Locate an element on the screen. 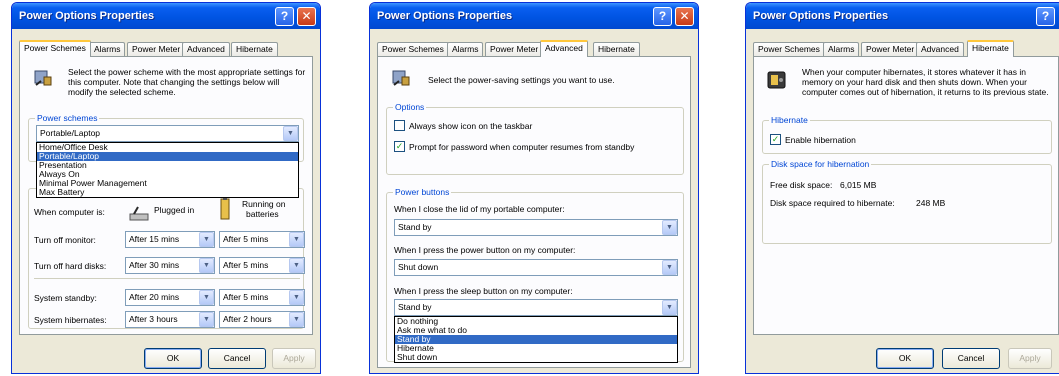 The width and height of the screenshot is (1059, 376). hibernates-plugged-select: After 3 hours ▼ is located at coordinates (170, 319).